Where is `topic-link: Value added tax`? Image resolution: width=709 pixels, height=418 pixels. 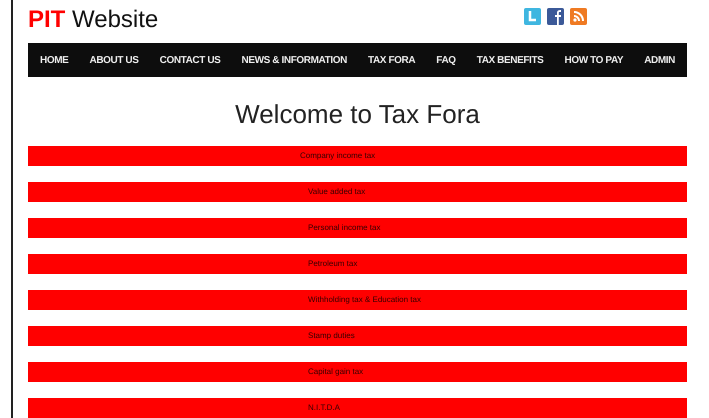 topic-link: Value added tax is located at coordinates (357, 192).